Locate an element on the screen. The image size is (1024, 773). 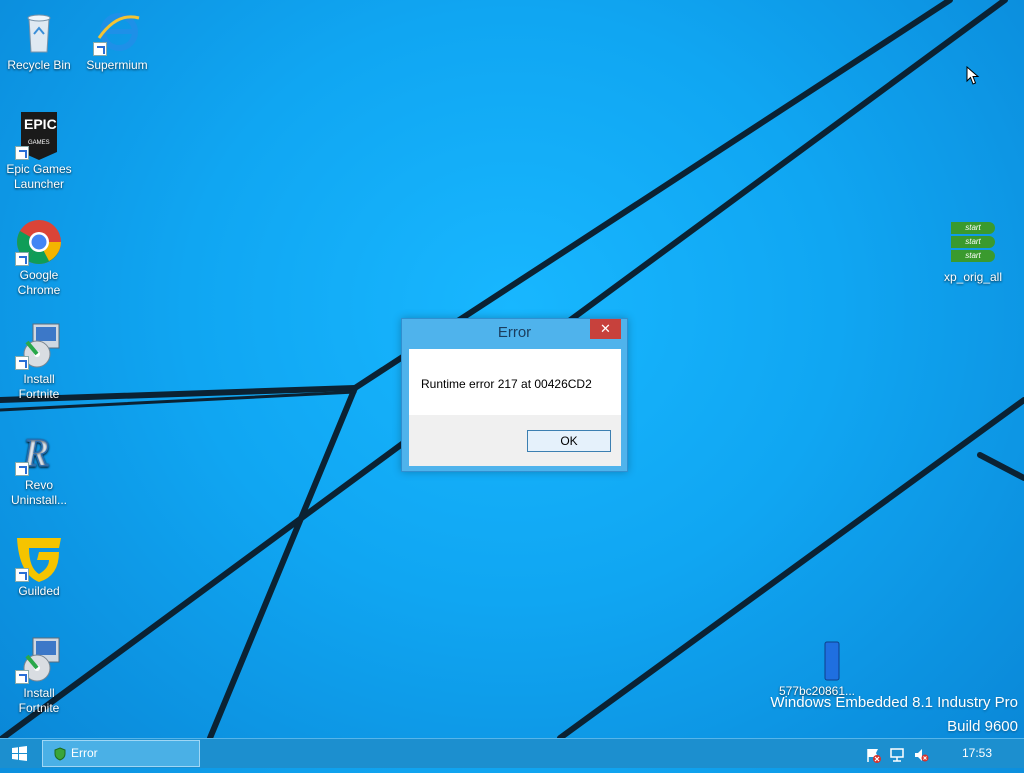
dialog-client-area: Runtime error 217 at 00426CD2 OK is located at coordinates (515, 407).